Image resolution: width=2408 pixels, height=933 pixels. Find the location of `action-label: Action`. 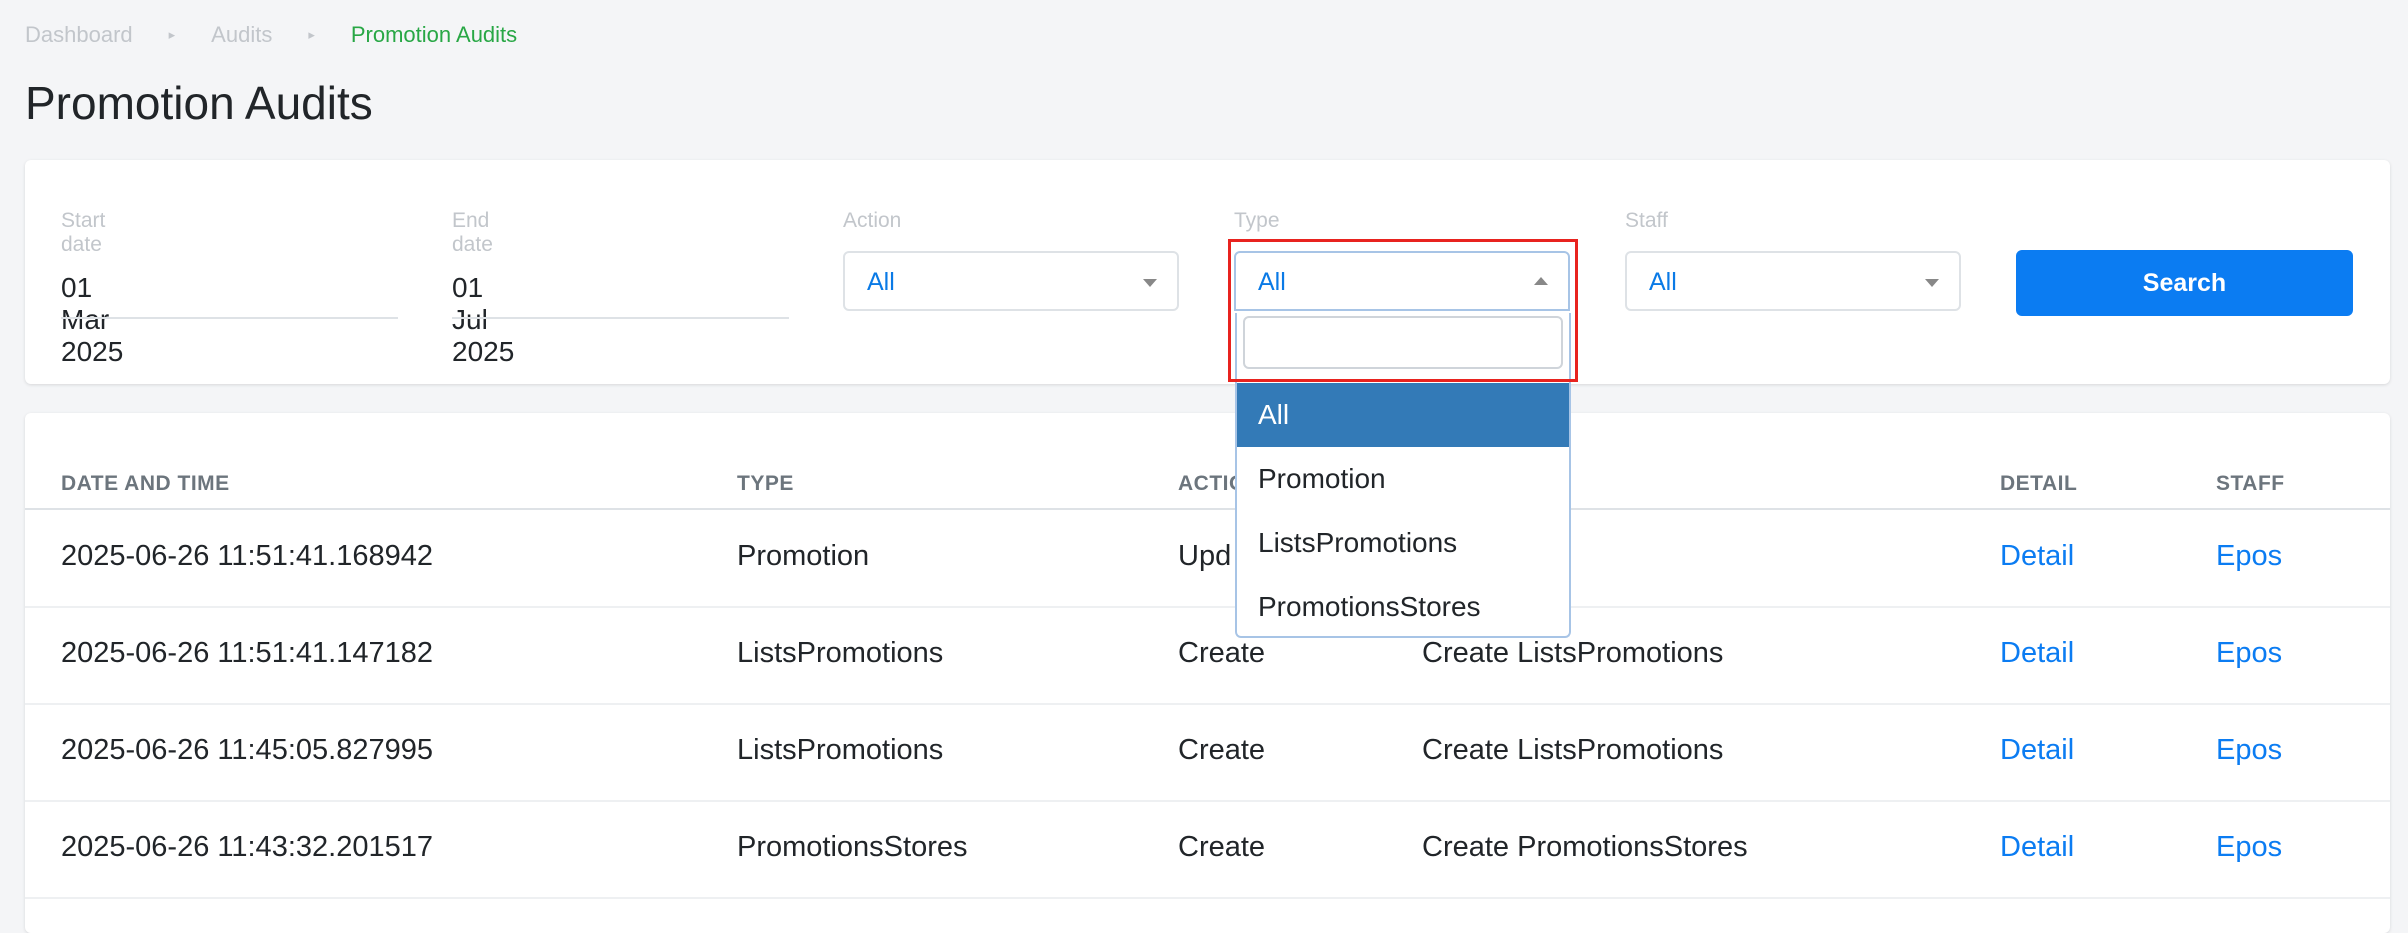

action-label: Action is located at coordinates (872, 220).